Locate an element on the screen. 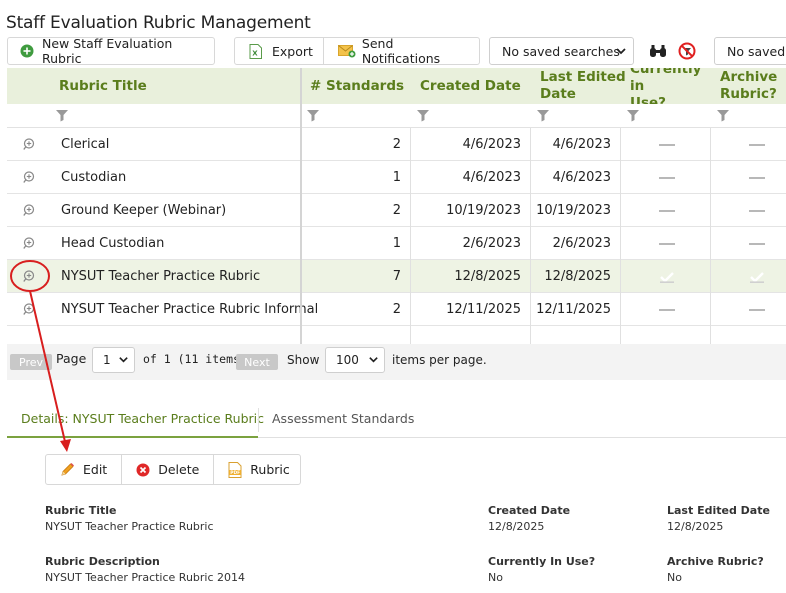 Image resolution: width=786 pixels, height=593 pixels. rubric-description-value: NYSUT Teacher Practice Rubric 2014 is located at coordinates (145, 577).